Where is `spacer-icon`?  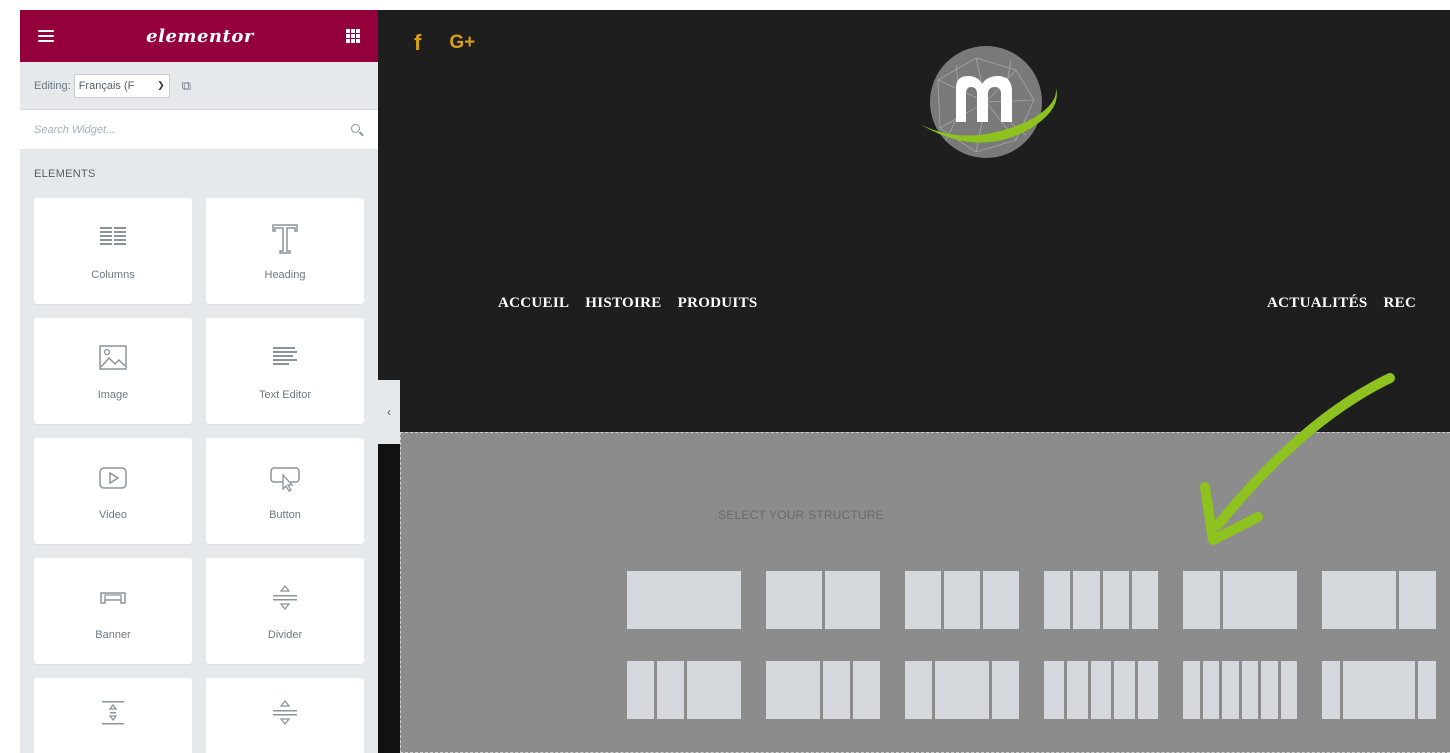
spacer-icon is located at coordinates (113, 713).